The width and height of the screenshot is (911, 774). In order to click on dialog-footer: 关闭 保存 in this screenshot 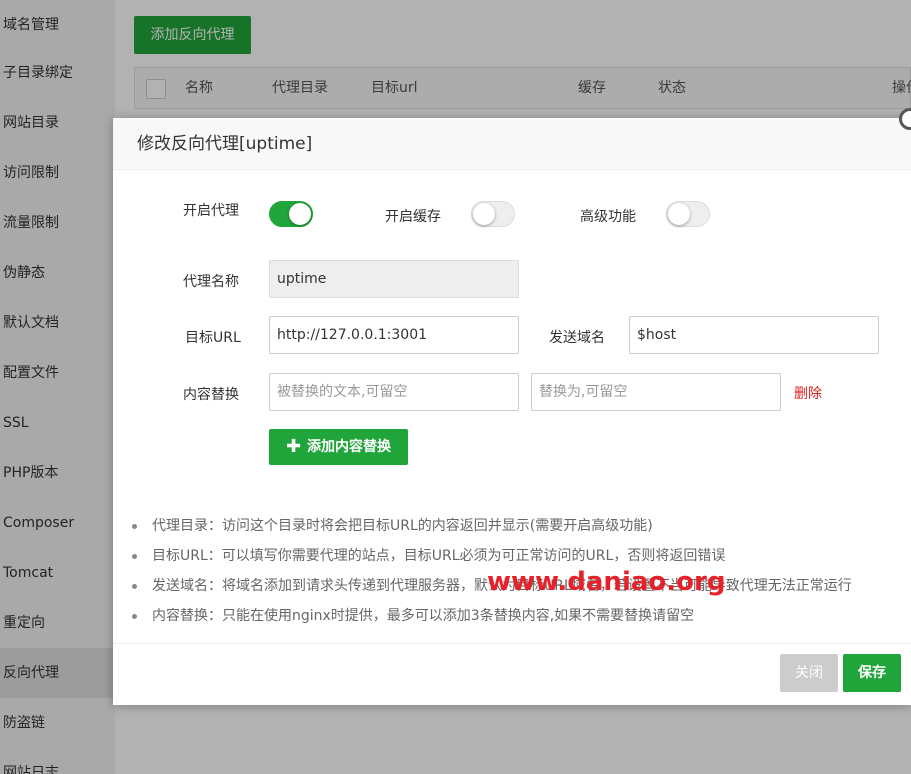, I will do `click(512, 674)`.